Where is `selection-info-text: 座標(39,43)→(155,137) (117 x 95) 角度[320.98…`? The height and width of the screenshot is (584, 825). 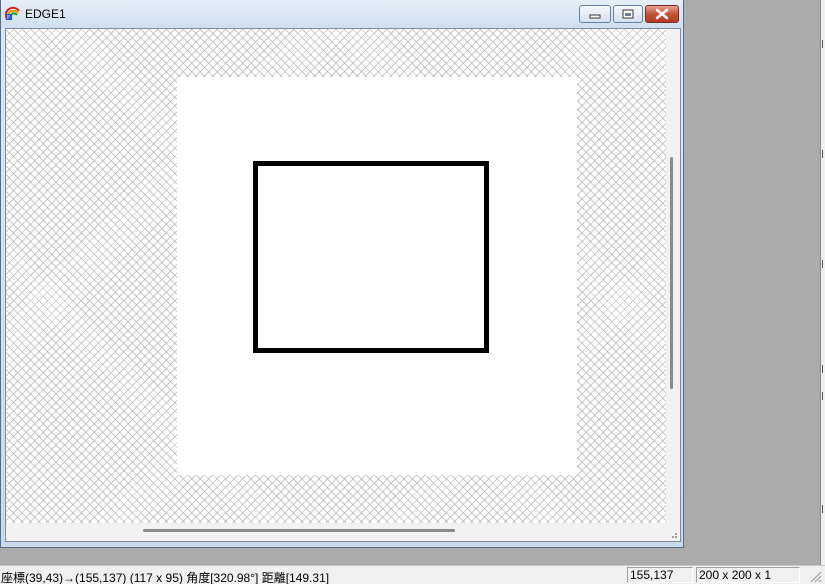 selection-info-text: 座標(39,43)→(155,137) (117 x 95) 角度[320.98… is located at coordinates (165, 577).